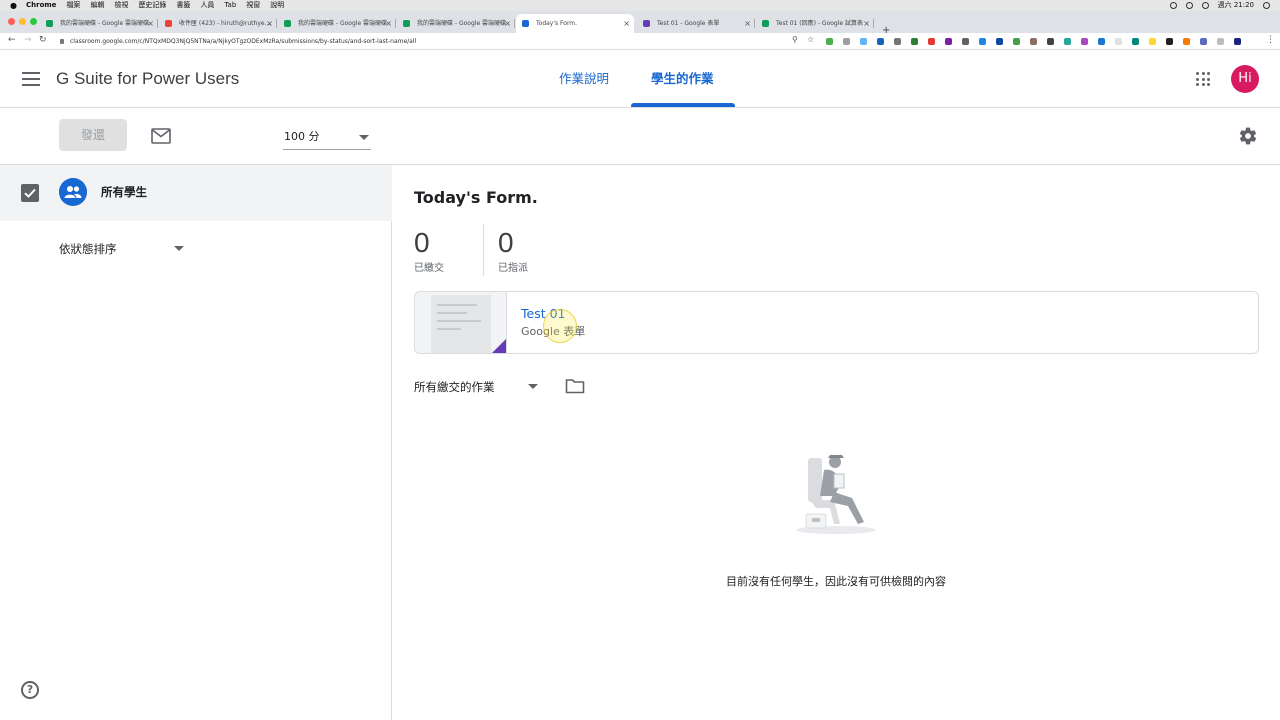  Describe the element at coordinates (477, 387) in the screenshot. I see `submission-filter-select: 所有繳交的作業` at that location.